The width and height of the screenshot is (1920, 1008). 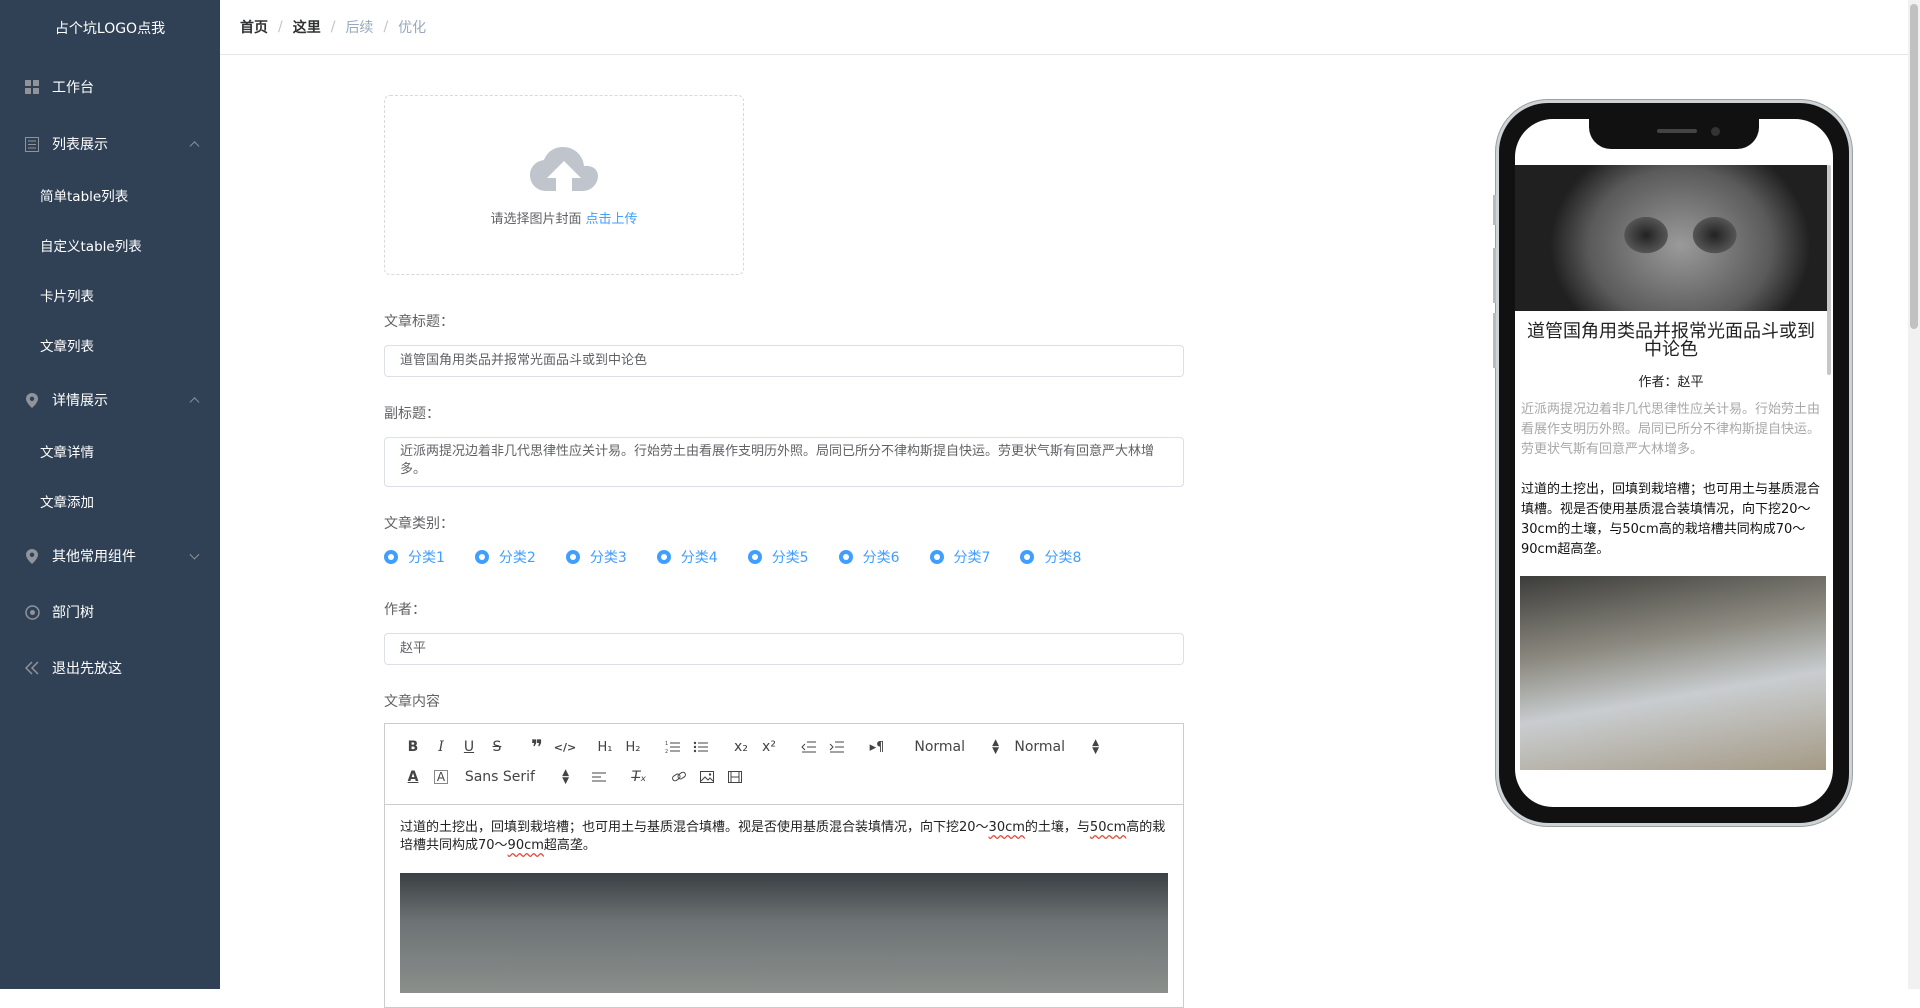 What do you see at coordinates (1050, 557) in the screenshot?
I see `category-radio: 分类8` at bounding box center [1050, 557].